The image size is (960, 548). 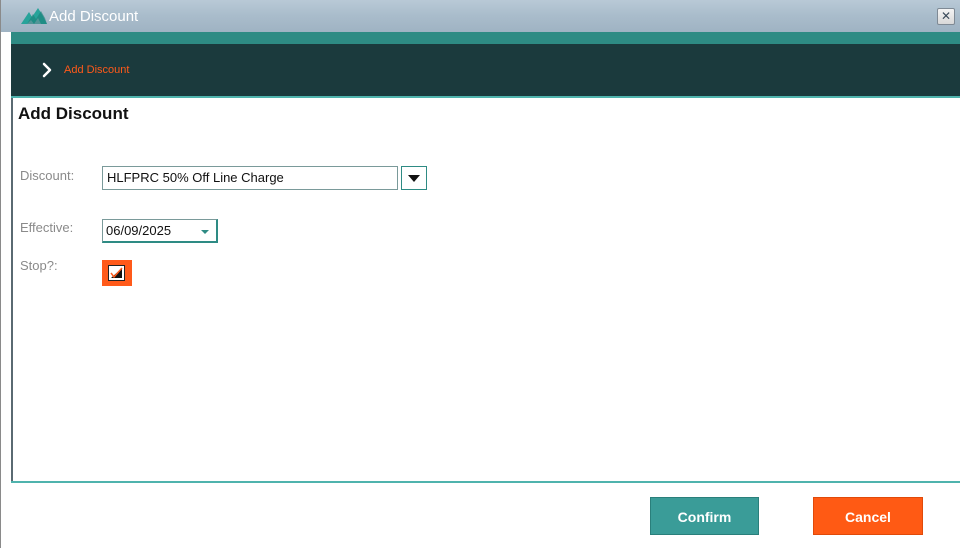 What do you see at coordinates (704, 516) in the screenshot?
I see `confirm-button: Confirm` at bounding box center [704, 516].